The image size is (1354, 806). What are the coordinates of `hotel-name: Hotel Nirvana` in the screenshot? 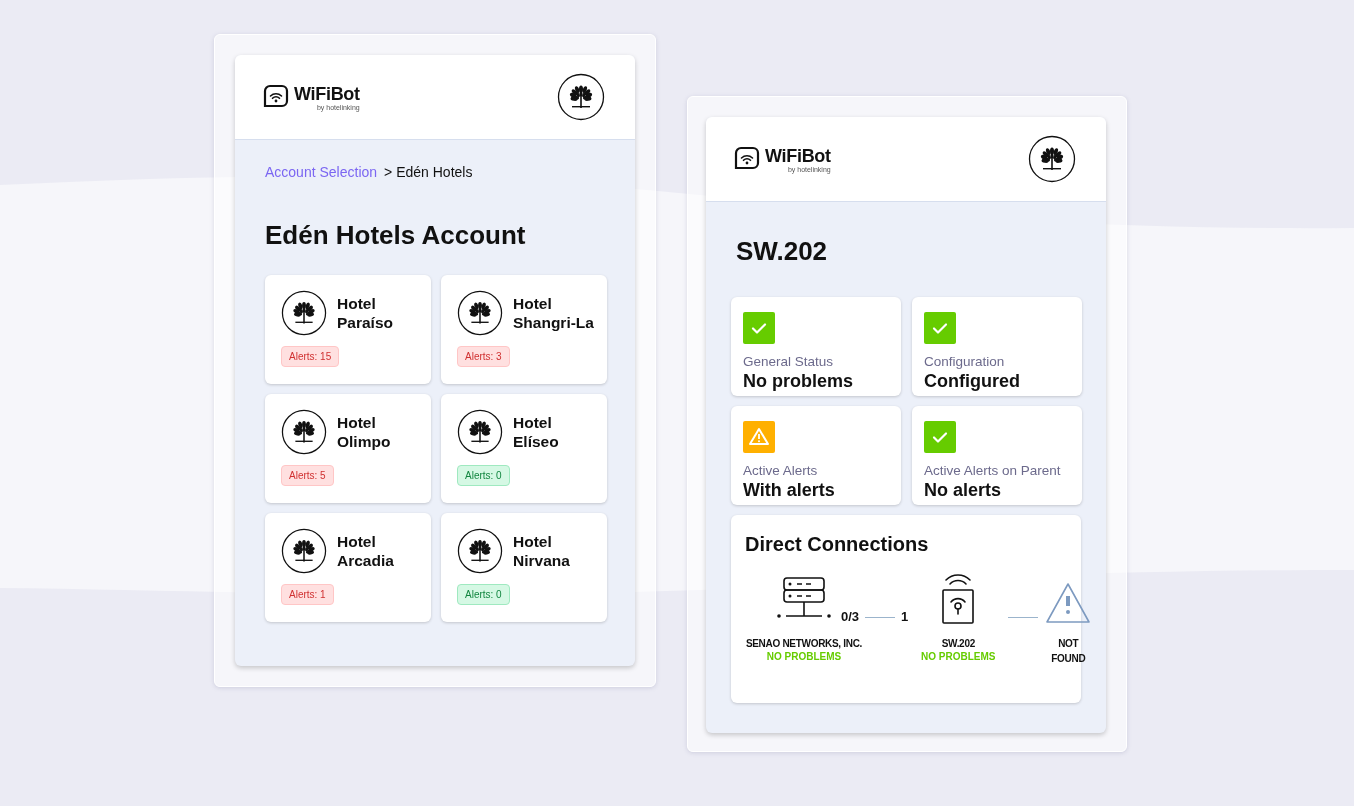 It's located at (541, 551).